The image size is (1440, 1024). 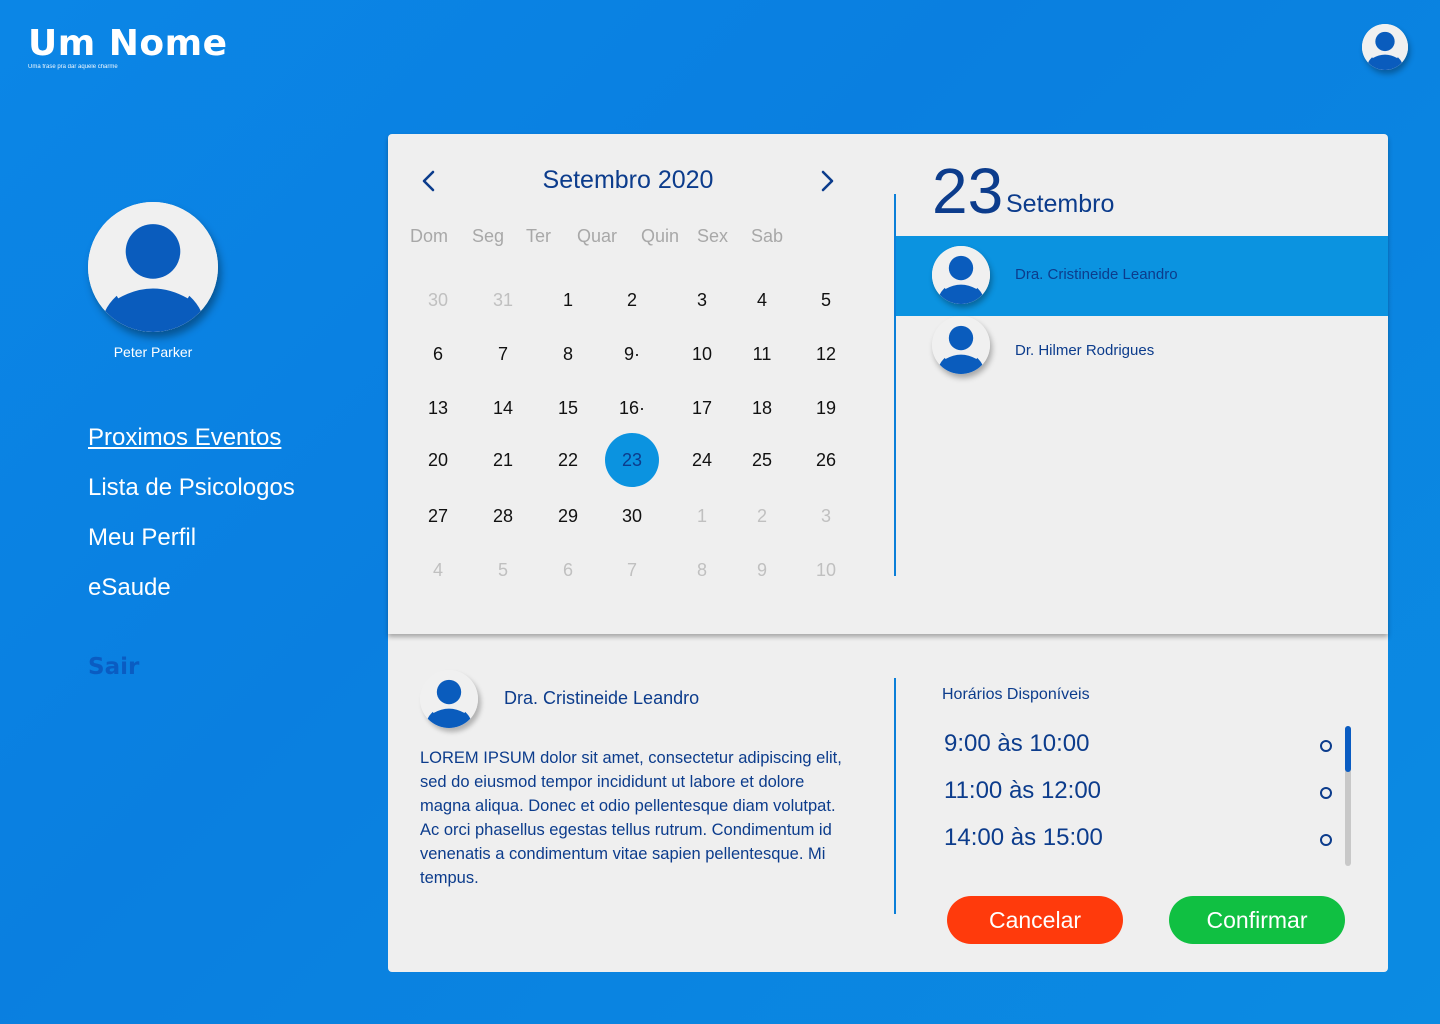 I want to click on nav-item-meu-perfil: Meu Perfil, so click(x=191, y=545).